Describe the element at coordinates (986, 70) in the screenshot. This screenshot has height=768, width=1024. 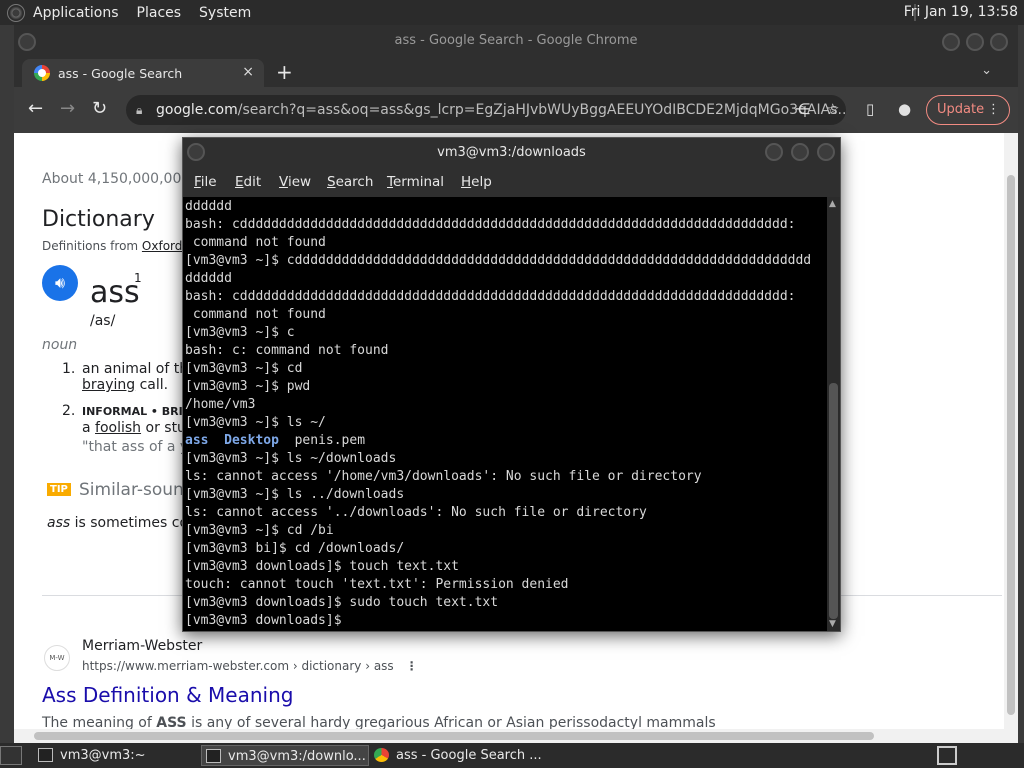
I see `tab-search-icon: ⌄` at that location.